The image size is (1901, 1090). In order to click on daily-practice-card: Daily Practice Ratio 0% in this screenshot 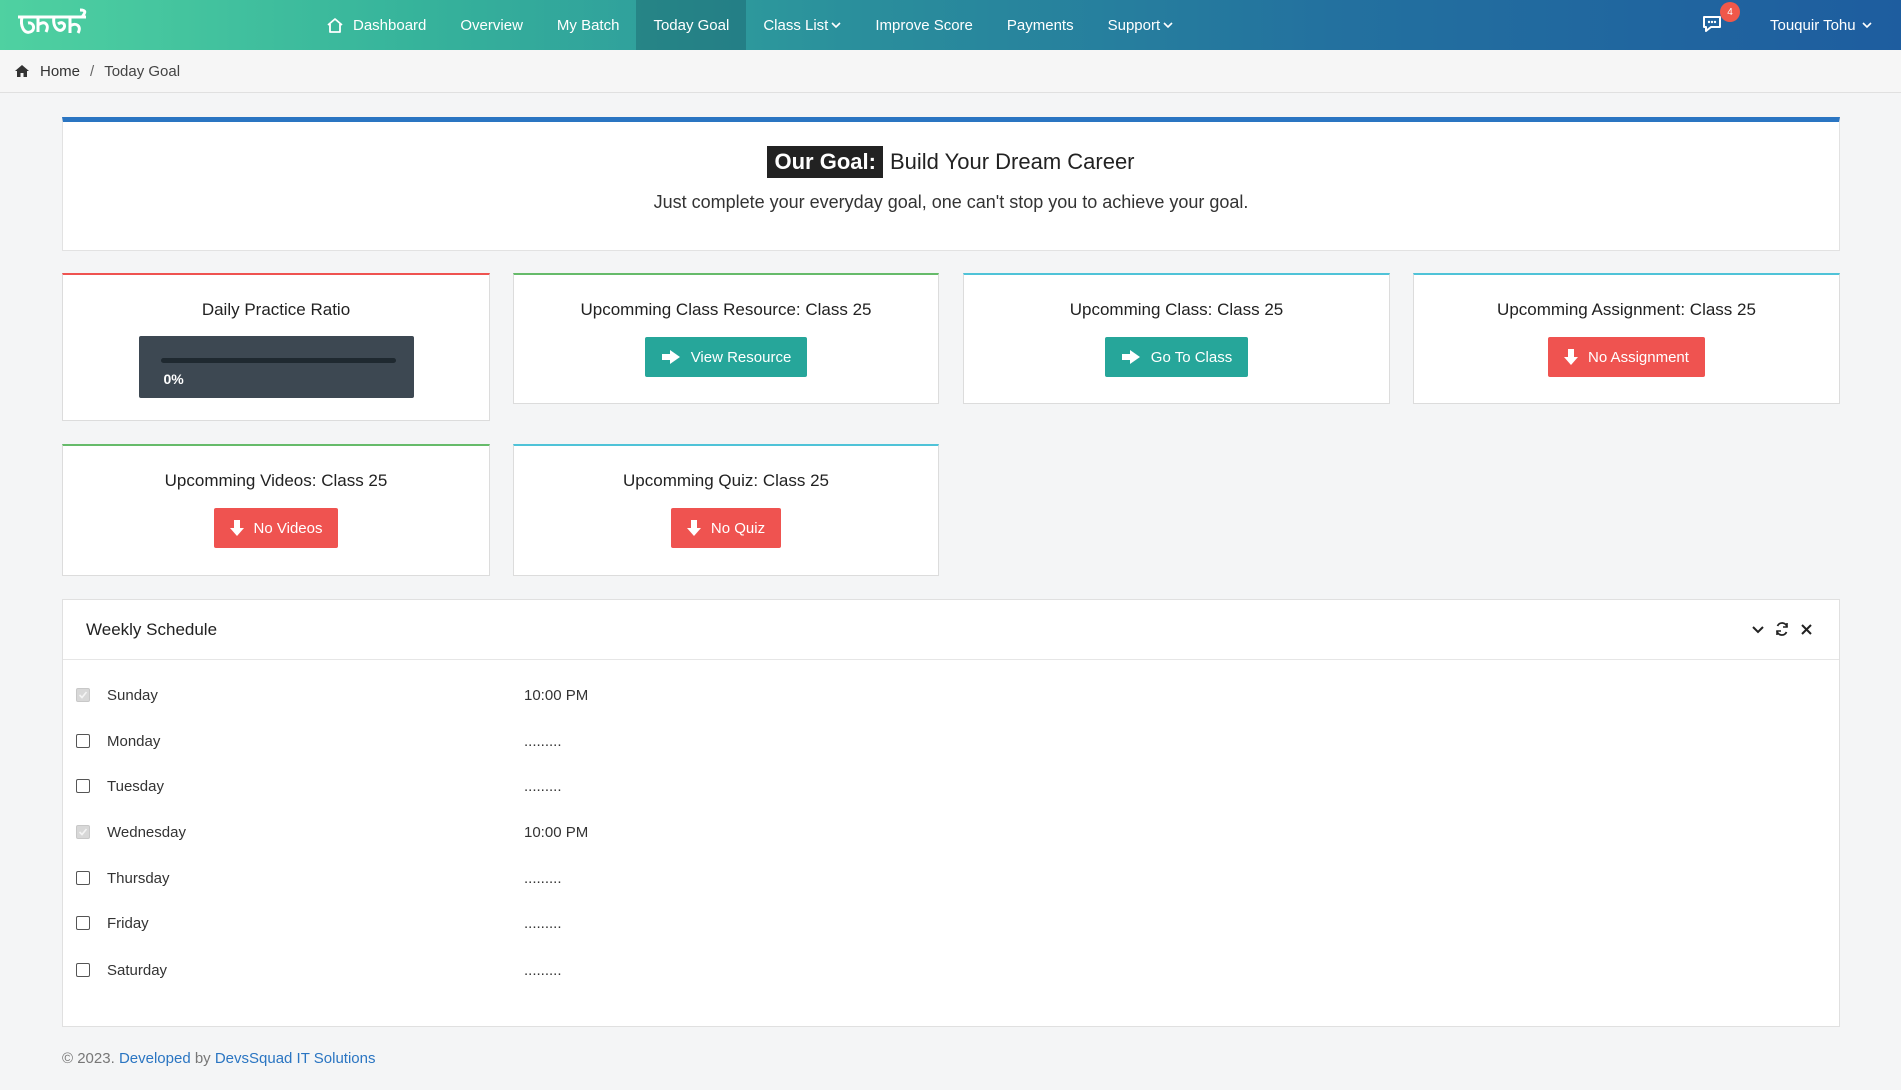, I will do `click(276, 347)`.